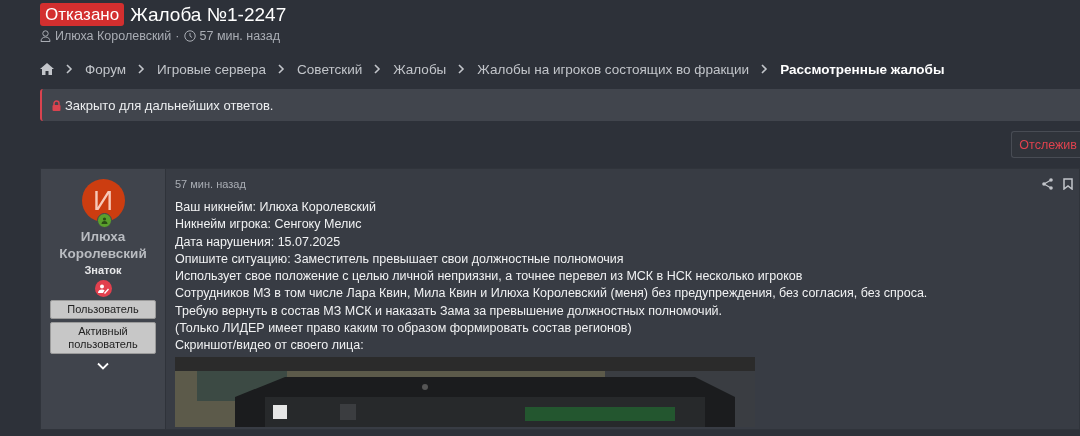 The height and width of the screenshot is (436, 1080). I want to click on post-text-line: Требую вернуть в состав МЗ МСК и наказать Зама за превышение должностных полномочий., so click(449, 311).